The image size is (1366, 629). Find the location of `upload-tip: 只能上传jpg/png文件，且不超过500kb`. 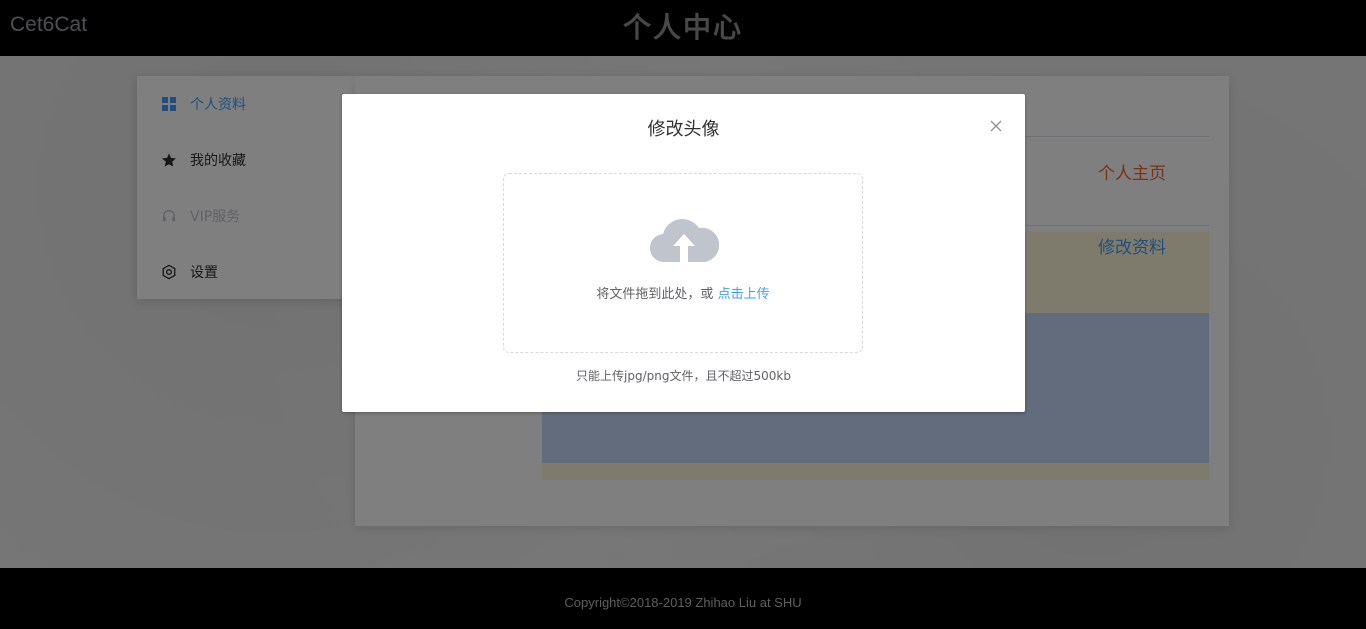

upload-tip: 只能上传jpg/png文件，且不超过500kb is located at coordinates (683, 376).